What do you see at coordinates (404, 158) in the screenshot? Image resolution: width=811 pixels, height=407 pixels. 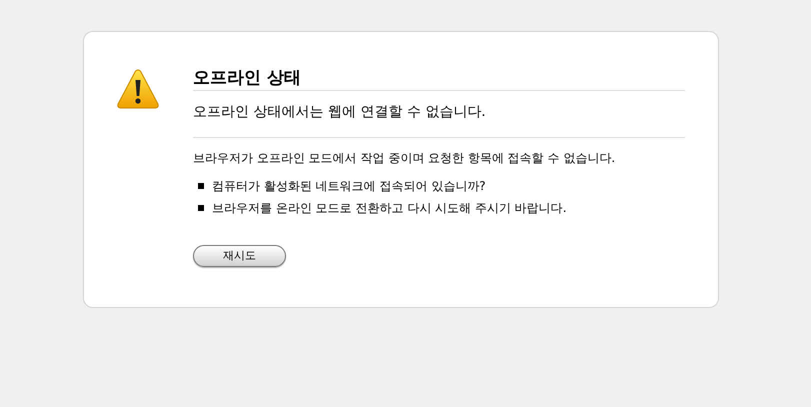 I see `error-description: 브라우저가 오프라인 모드에서 작업 중이며 요청한 항목에 접속할 수 없습니다.` at bounding box center [404, 158].